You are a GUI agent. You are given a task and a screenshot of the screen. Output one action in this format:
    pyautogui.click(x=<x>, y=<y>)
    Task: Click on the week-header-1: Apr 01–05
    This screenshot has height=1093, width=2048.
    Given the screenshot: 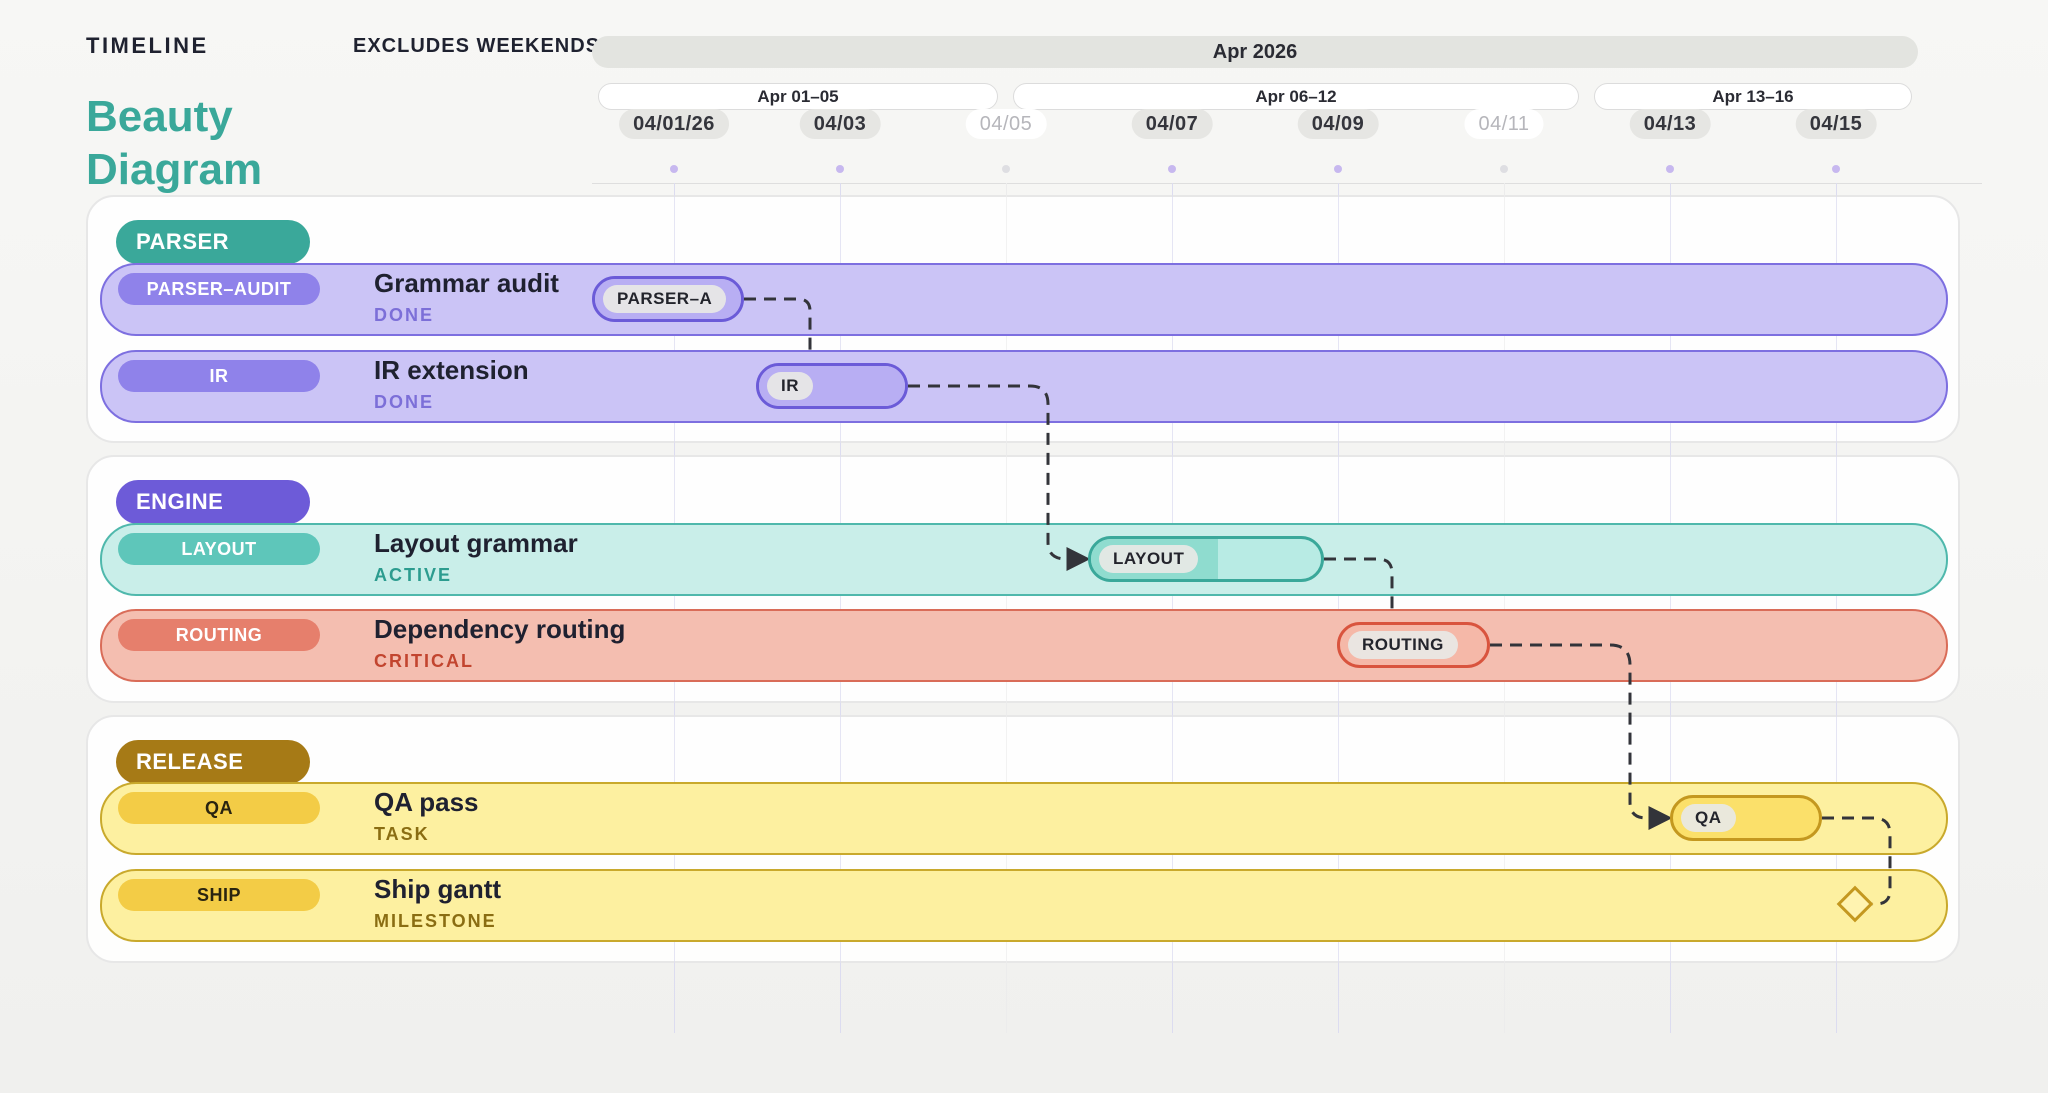 What is the action you would take?
    pyautogui.click(x=798, y=96)
    